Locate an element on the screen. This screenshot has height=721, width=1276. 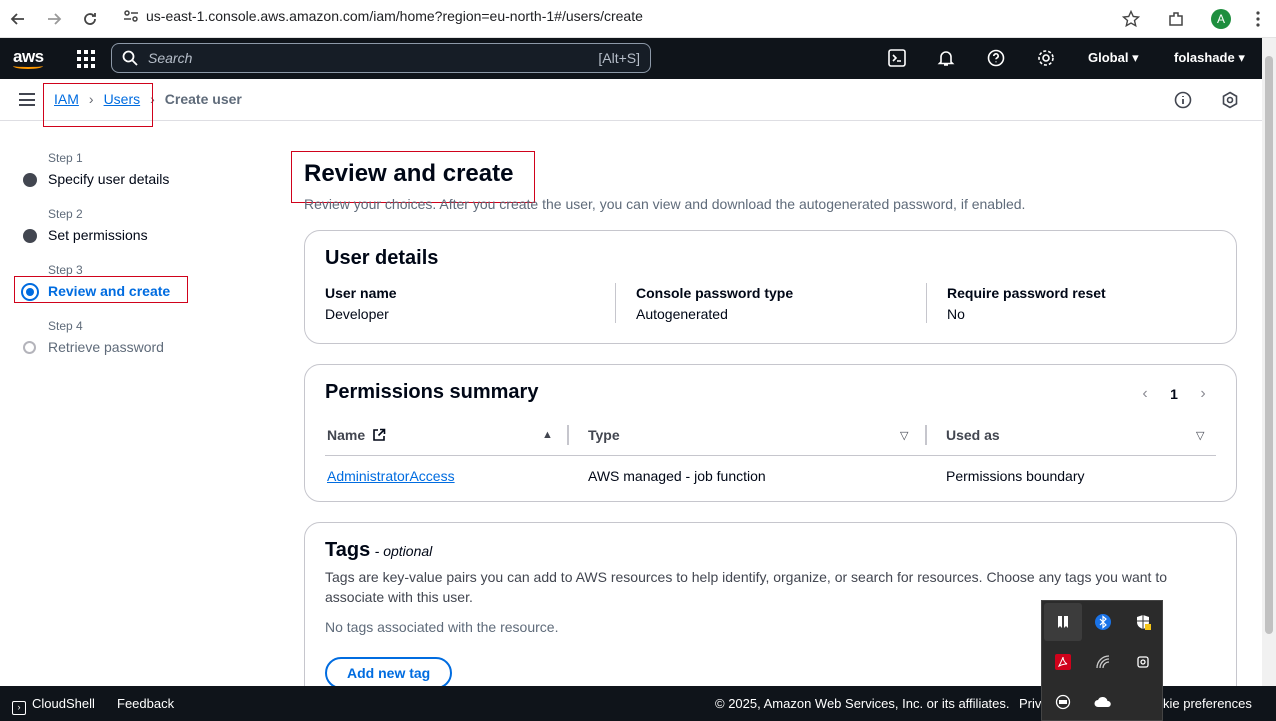
acrobat-icon is located at coordinates (1063, 662).